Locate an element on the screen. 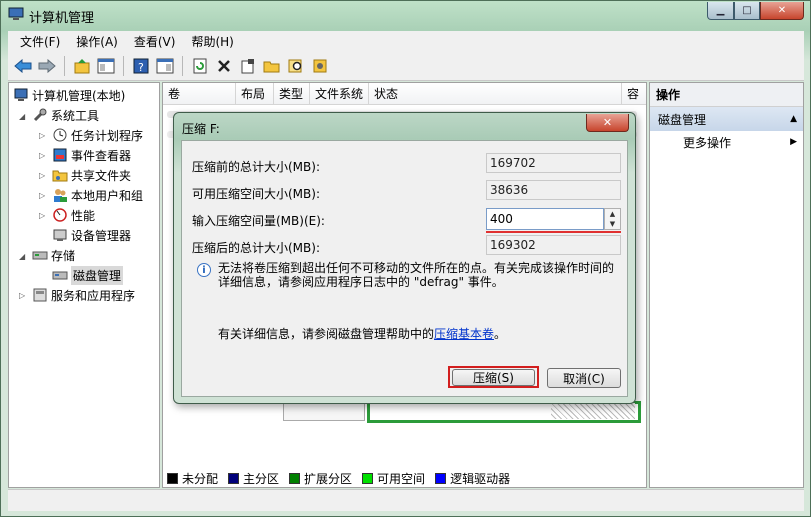 The width and height of the screenshot is (811, 517). tree-item-performance: 性能 is located at coordinates (73, 215).